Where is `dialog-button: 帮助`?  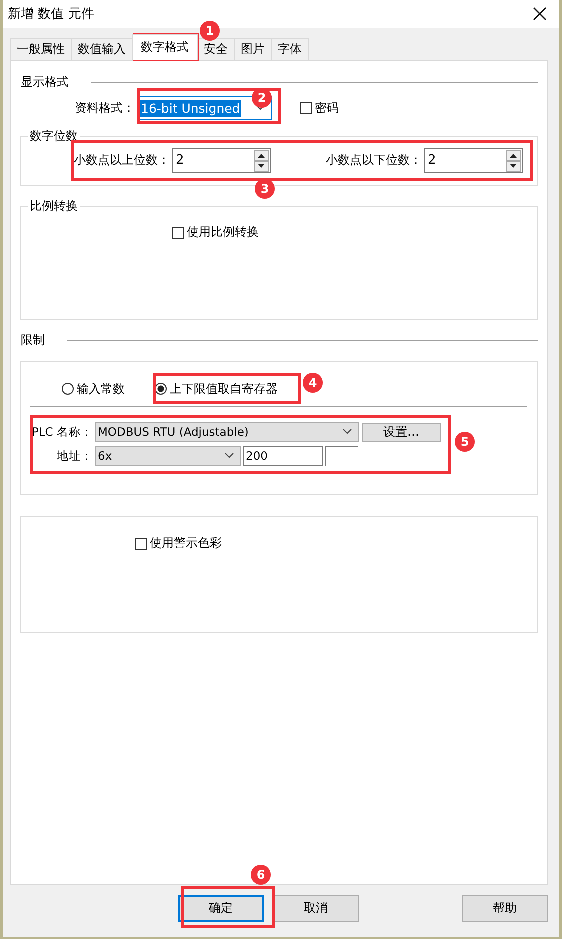 dialog-button: 帮助 is located at coordinates (505, 908).